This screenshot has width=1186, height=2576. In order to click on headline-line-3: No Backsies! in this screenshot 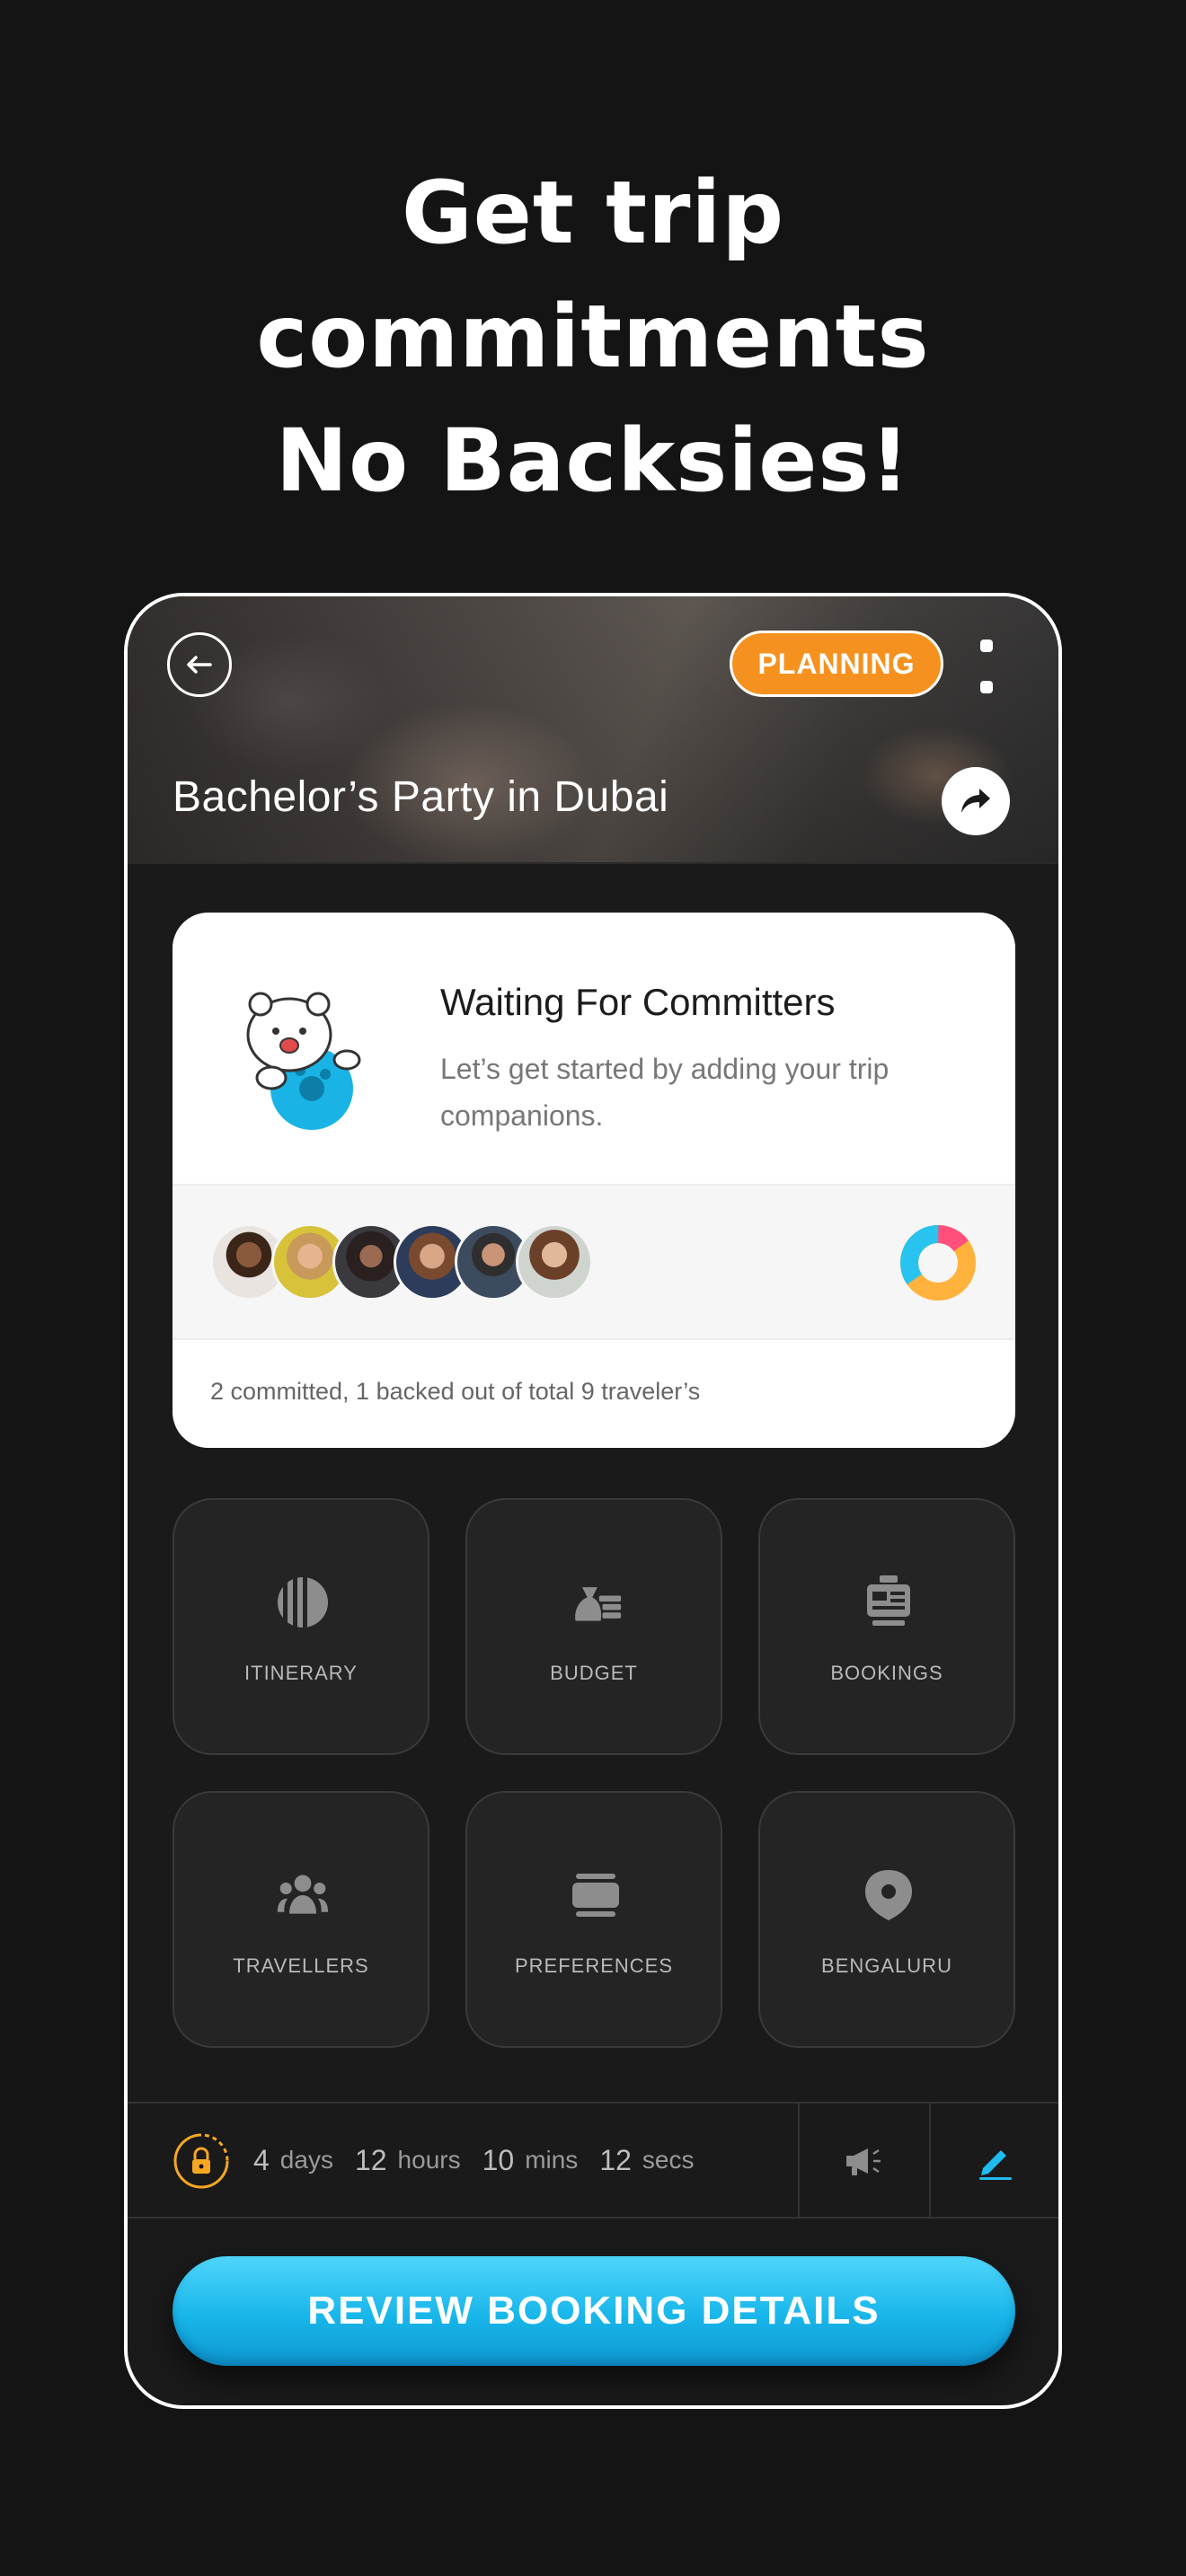, I will do `click(593, 460)`.